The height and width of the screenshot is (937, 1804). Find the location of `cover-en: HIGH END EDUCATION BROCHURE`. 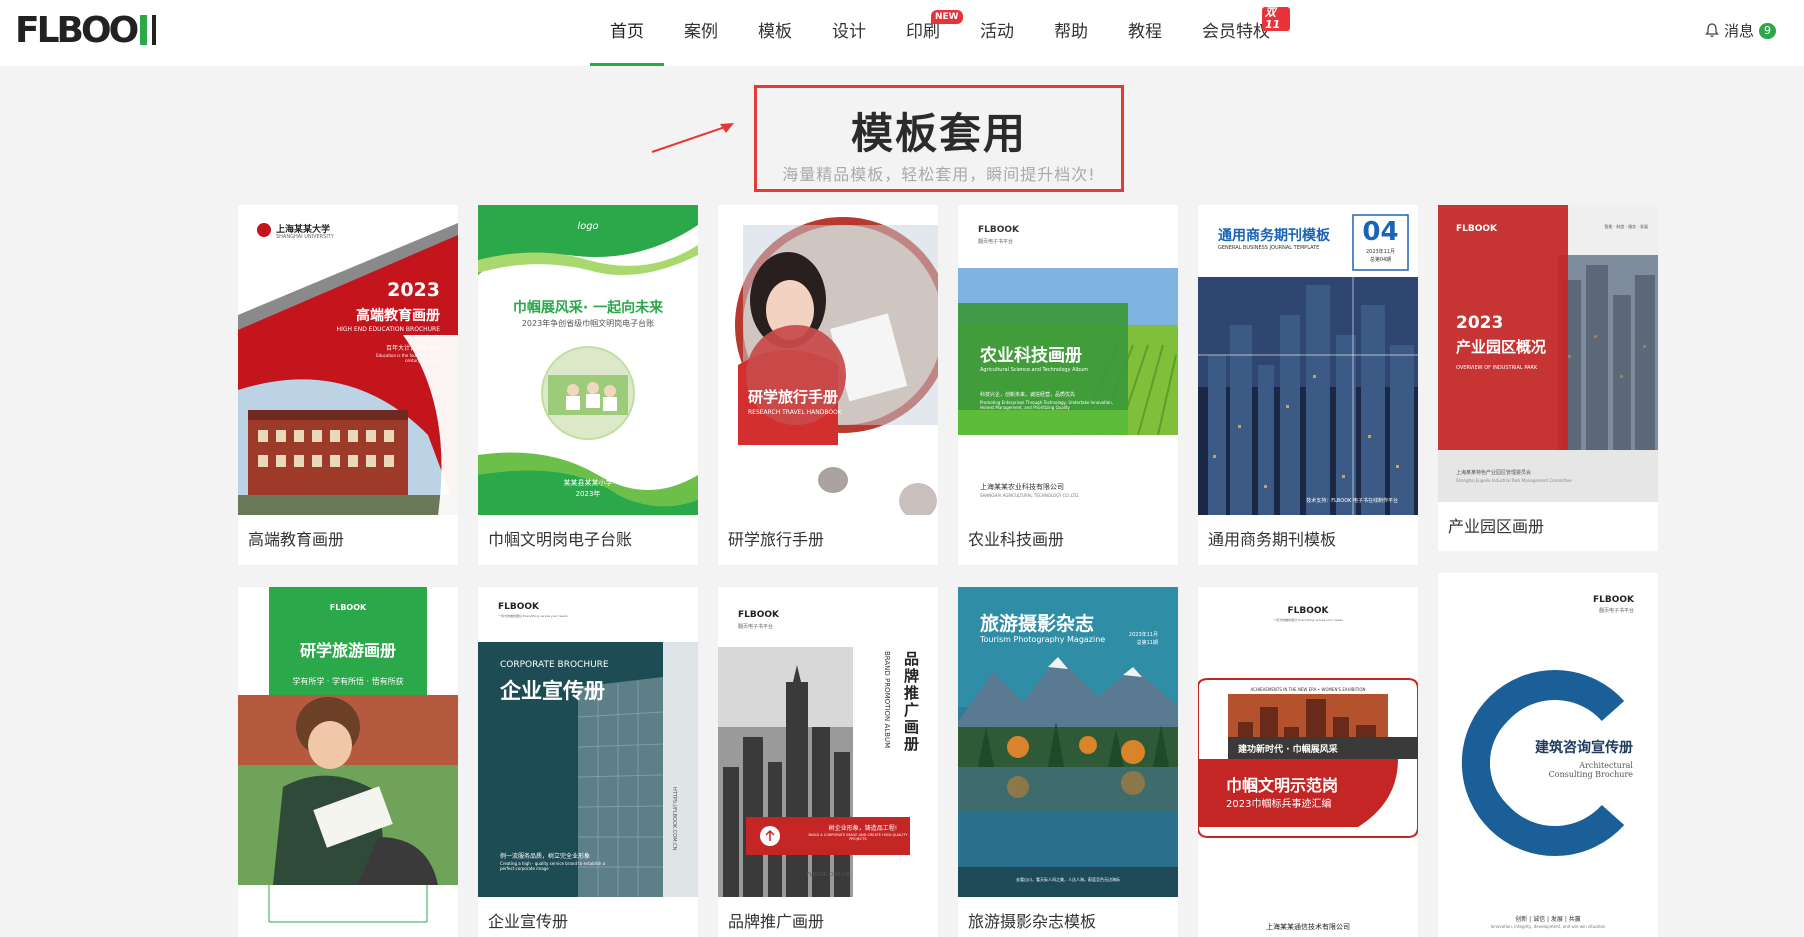

cover-en: HIGH END EDUCATION BROCHURE is located at coordinates (388, 329).